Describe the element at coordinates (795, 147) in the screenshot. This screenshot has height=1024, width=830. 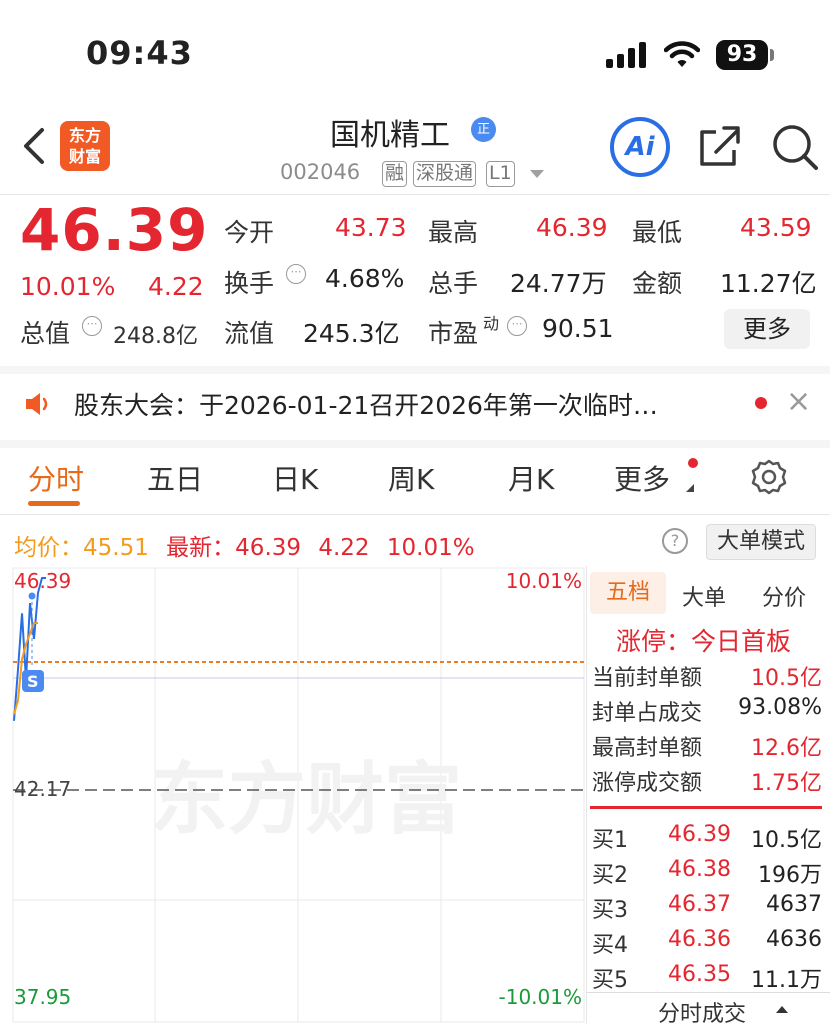
I see `search-icon` at that location.